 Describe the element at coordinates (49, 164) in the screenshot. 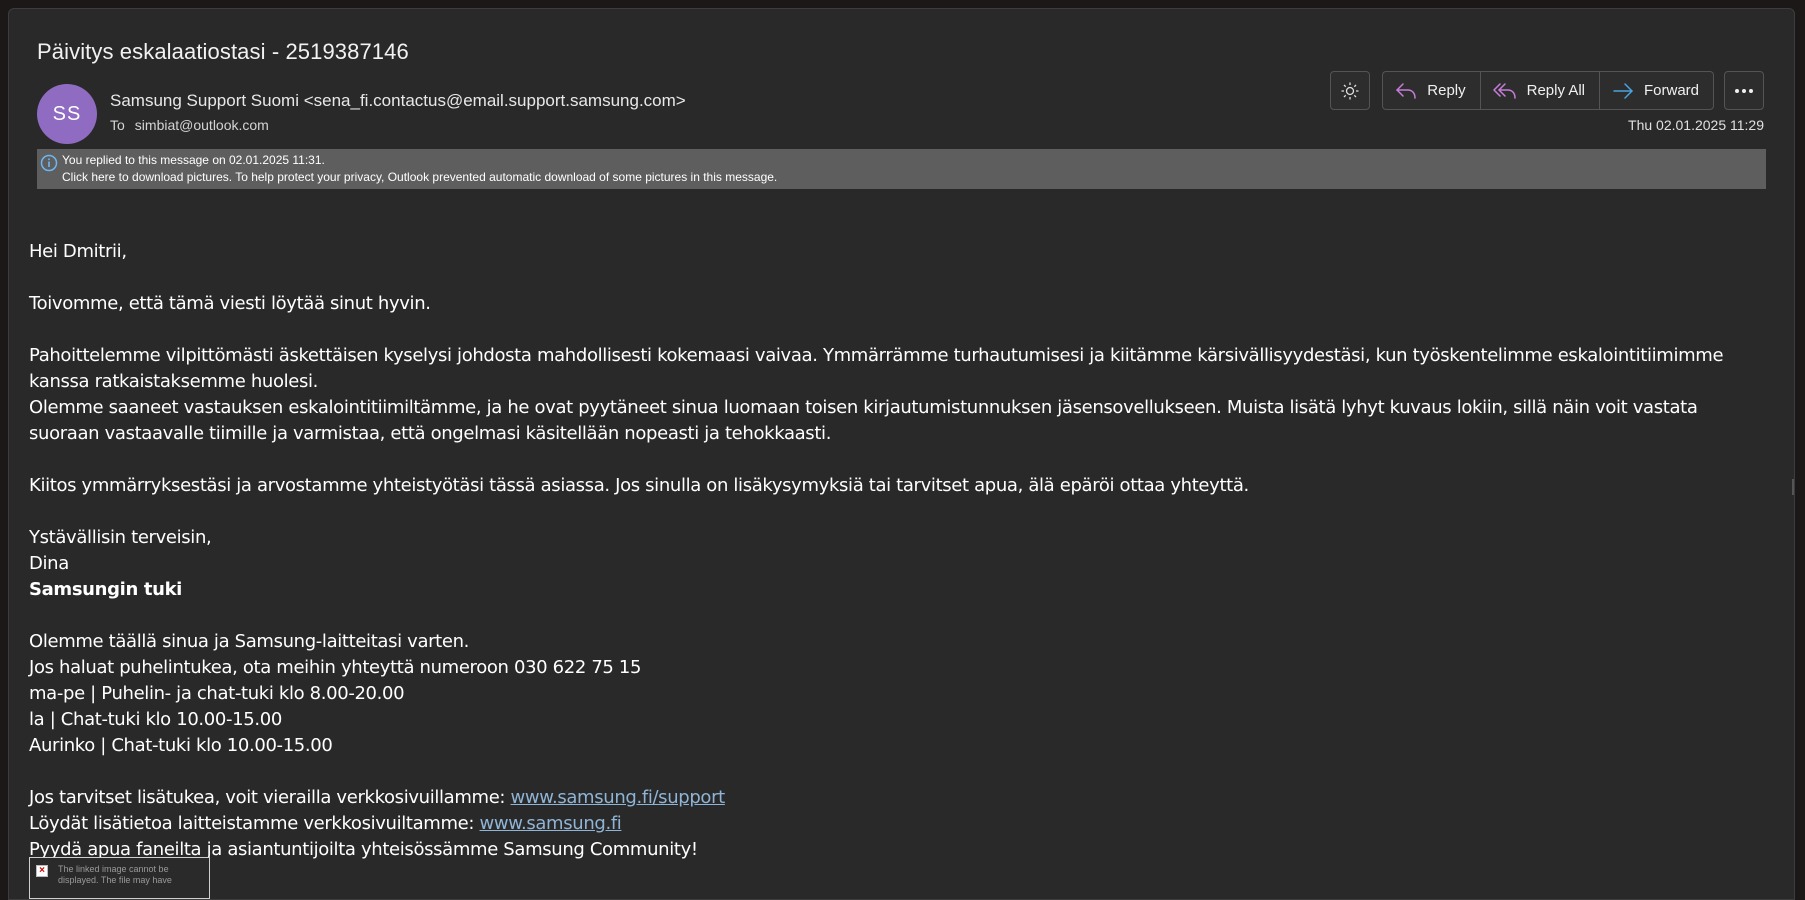

I see `info-icon` at that location.